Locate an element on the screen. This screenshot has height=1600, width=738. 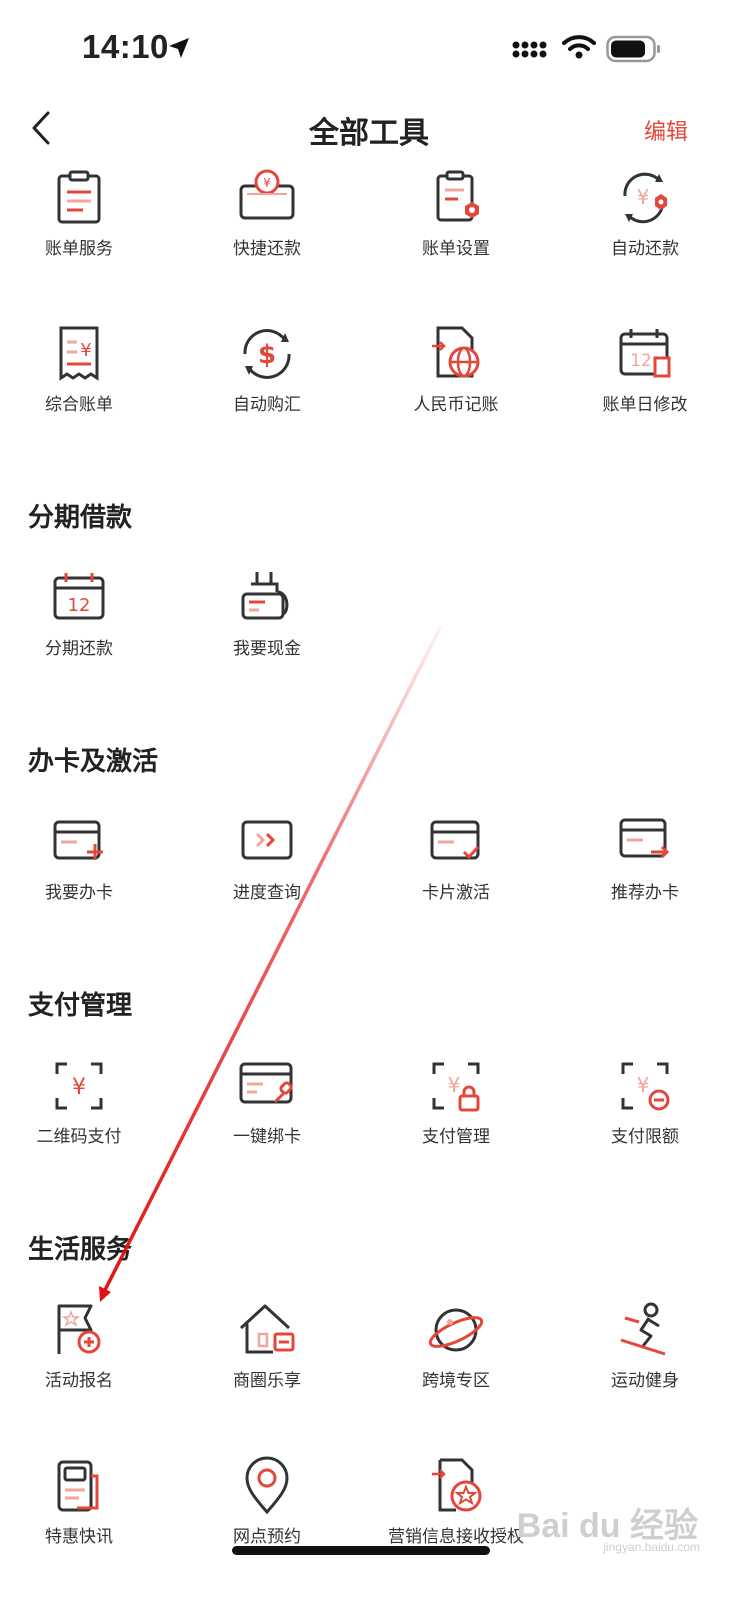
tool-want-cash: 我要现金 is located at coordinates (267, 613).